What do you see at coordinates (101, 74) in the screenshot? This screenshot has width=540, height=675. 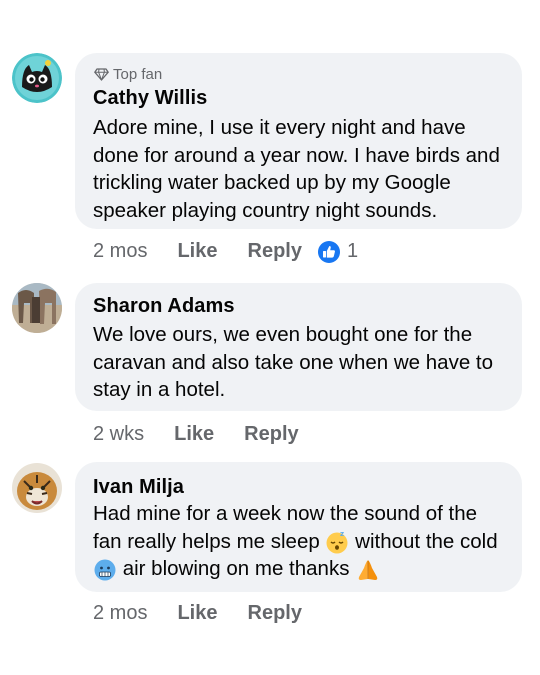 I see `diamond-icon` at bounding box center [101, 74].